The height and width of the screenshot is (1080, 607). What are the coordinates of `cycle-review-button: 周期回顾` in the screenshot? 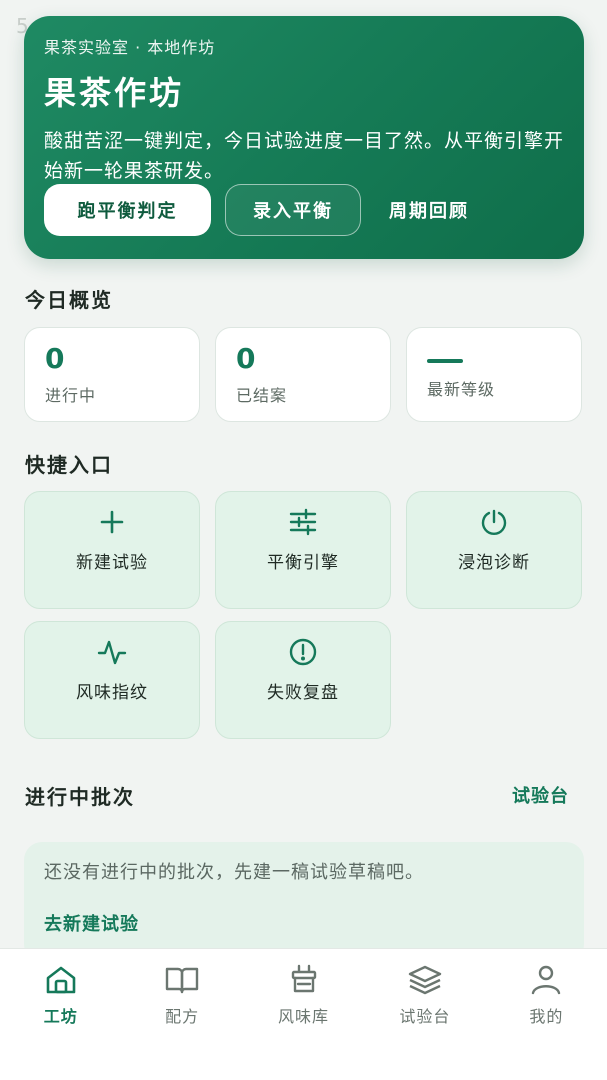 It's located at (429, 210).